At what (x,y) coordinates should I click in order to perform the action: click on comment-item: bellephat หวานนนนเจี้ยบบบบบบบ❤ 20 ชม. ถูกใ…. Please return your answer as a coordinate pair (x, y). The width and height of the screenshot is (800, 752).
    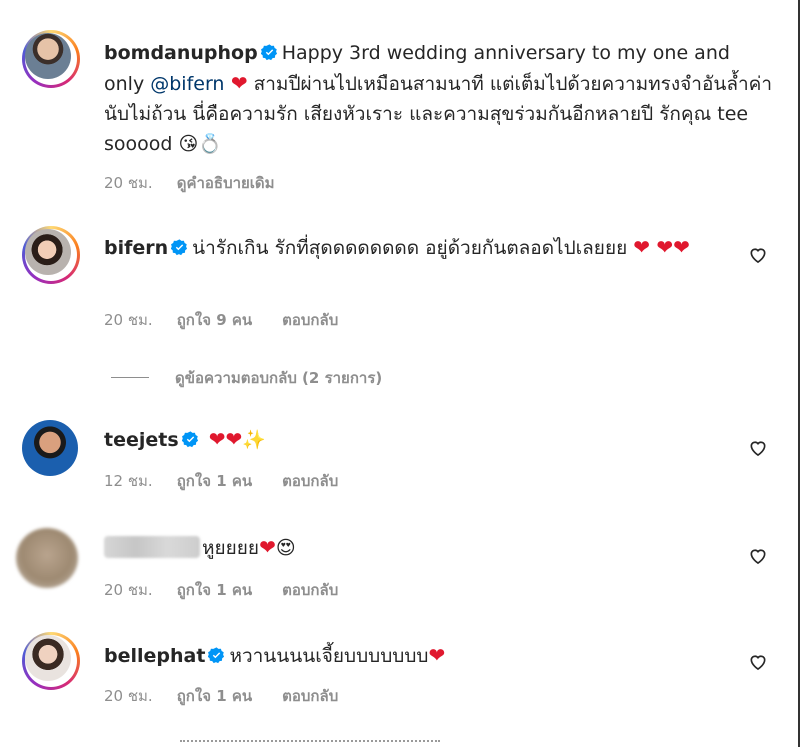
    Looking at the image, I should click on (395, 675).